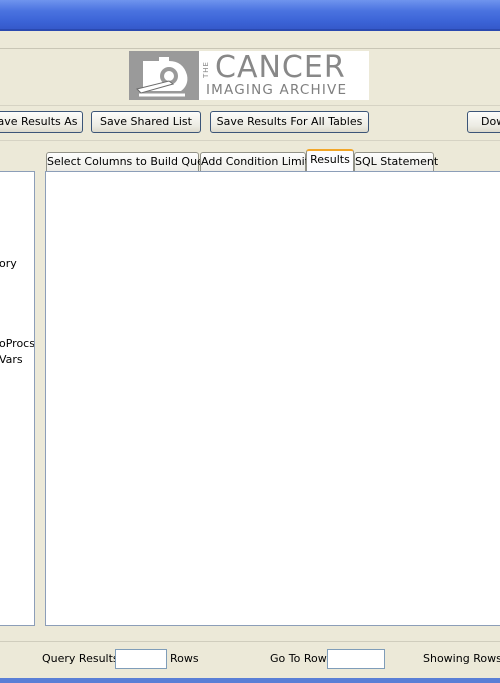 Image resolution: width=500 pixels, height=683 pixels. I want to click on schema-tree-panel: ory oProcs Vars, so click(17, 398).